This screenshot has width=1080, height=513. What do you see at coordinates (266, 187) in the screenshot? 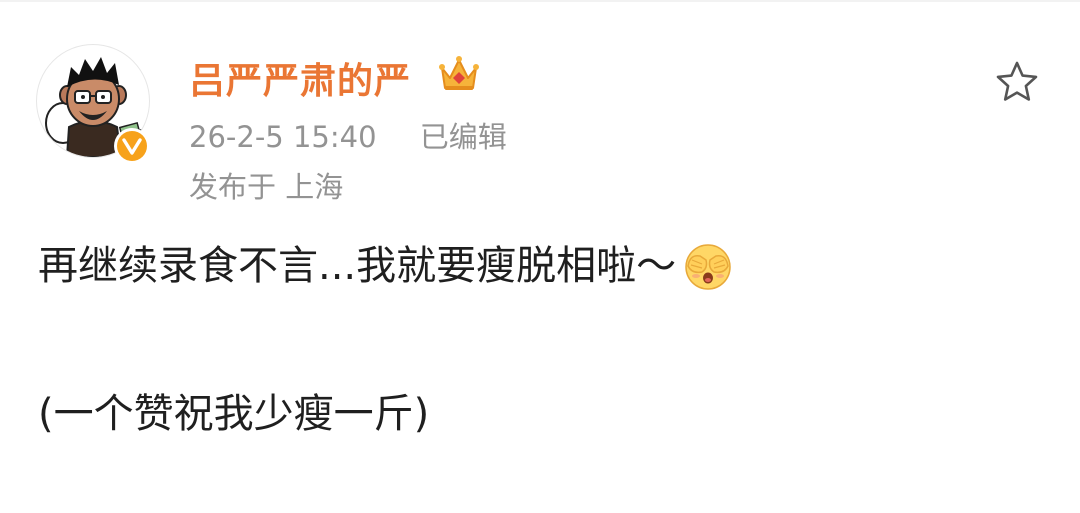
I see `post-location: 发布于 上海` at bounding box center [266, 187].